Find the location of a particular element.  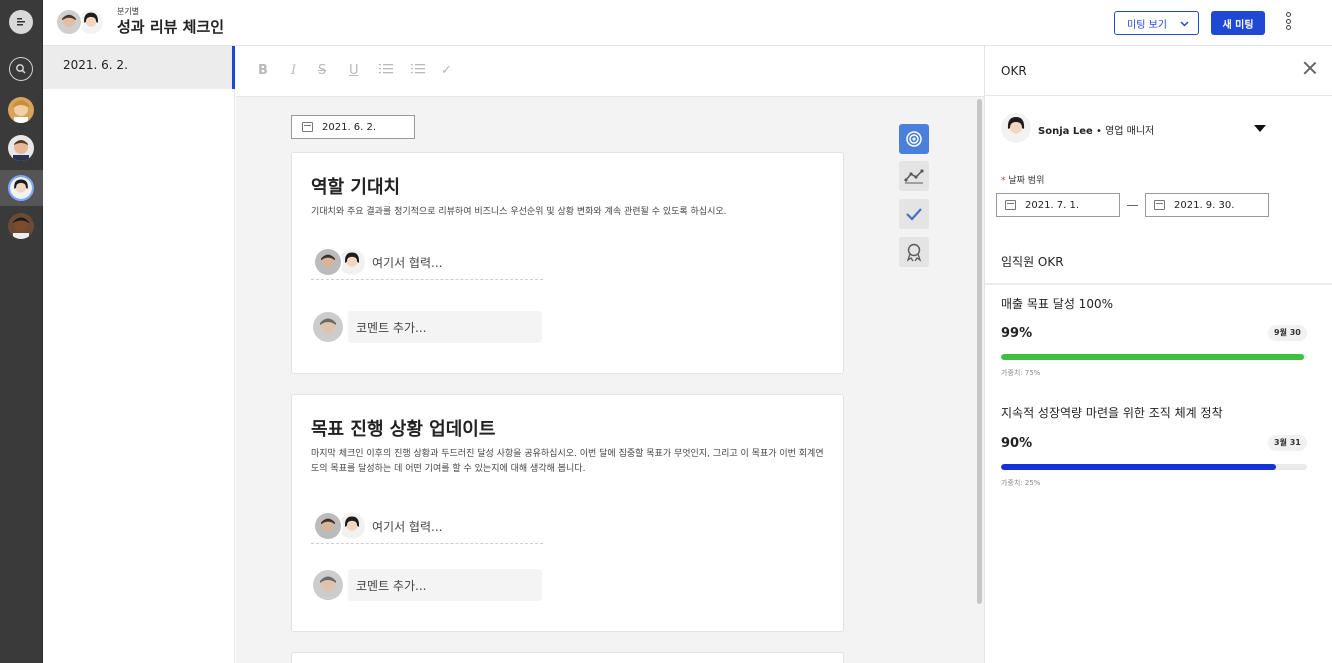

checkin-date-field: 2021. 6. 2. is located at coordinates (353, 127).